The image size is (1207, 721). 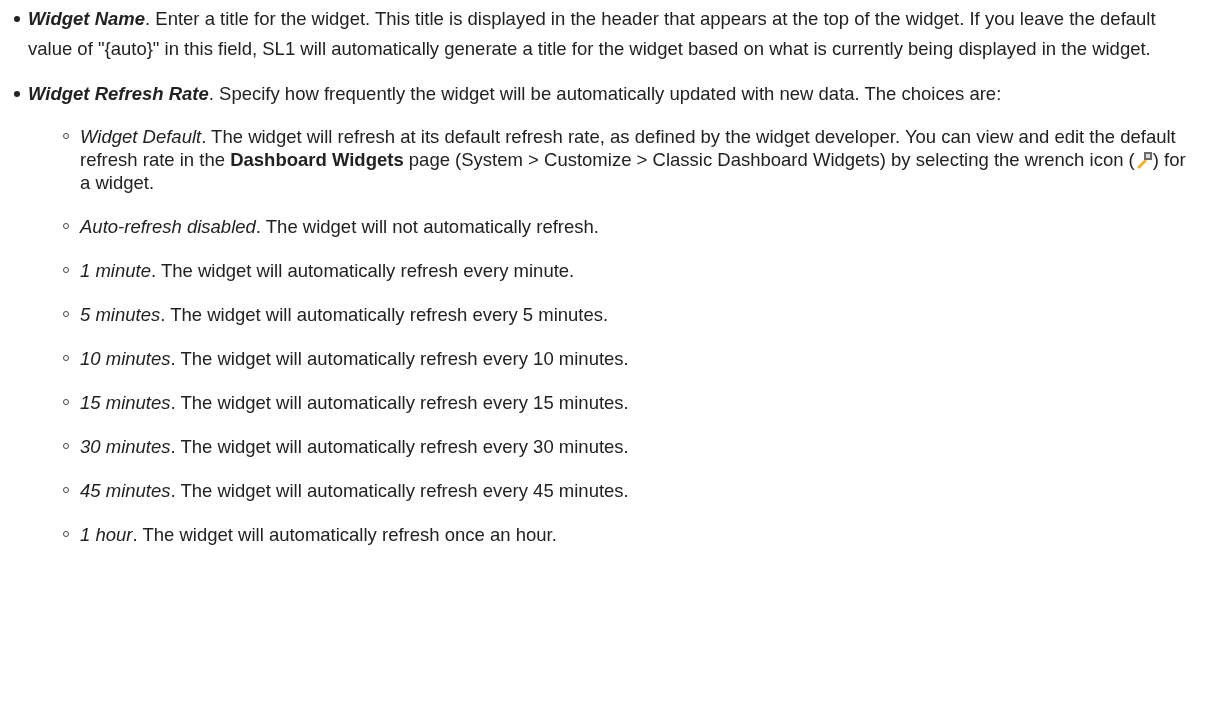 I want to click on paragraph-text: Widget Name. Enter a title for the widget. This title is displayed in the header that appears at the top of the widget. If you leave the default value of "{auto}" in this field, SL1 will automatically generate a title for the widget based on what is currently being displayed in the widget., so click(x=592, y=33).